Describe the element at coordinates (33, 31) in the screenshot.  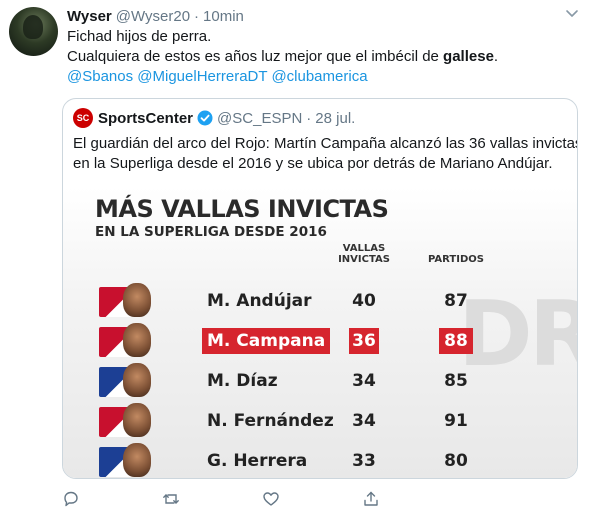
I see `avatar` at that location.